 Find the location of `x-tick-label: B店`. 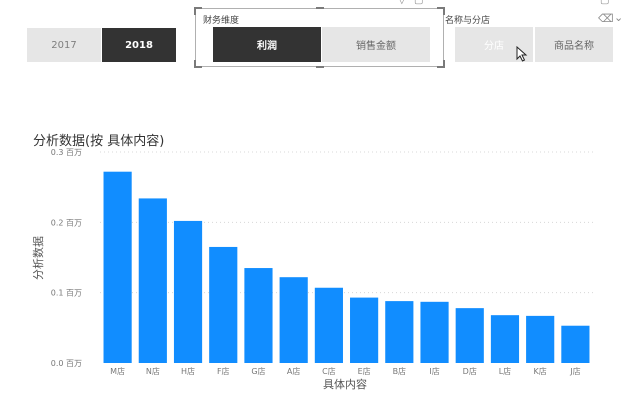

x-tick-label: B店 is located at coordinates (400, 371).